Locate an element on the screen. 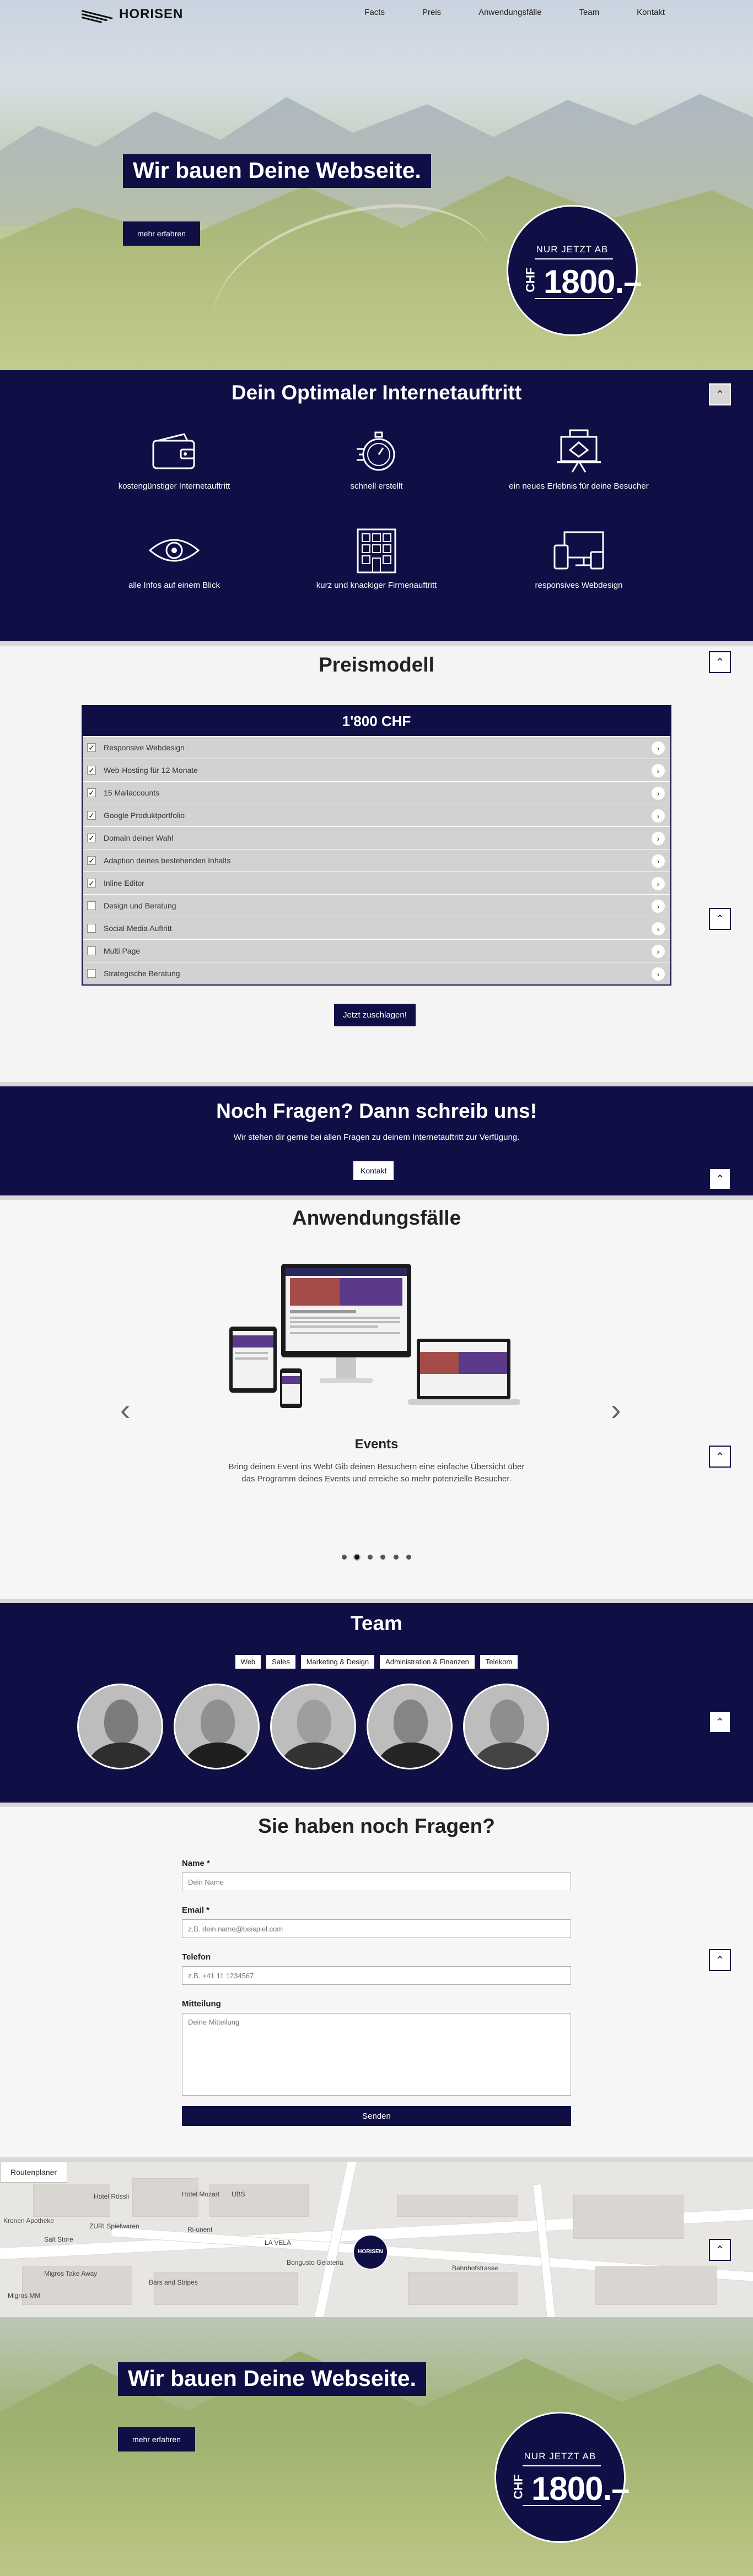  carousel-dot-active is located at coordinates (357, 1558).